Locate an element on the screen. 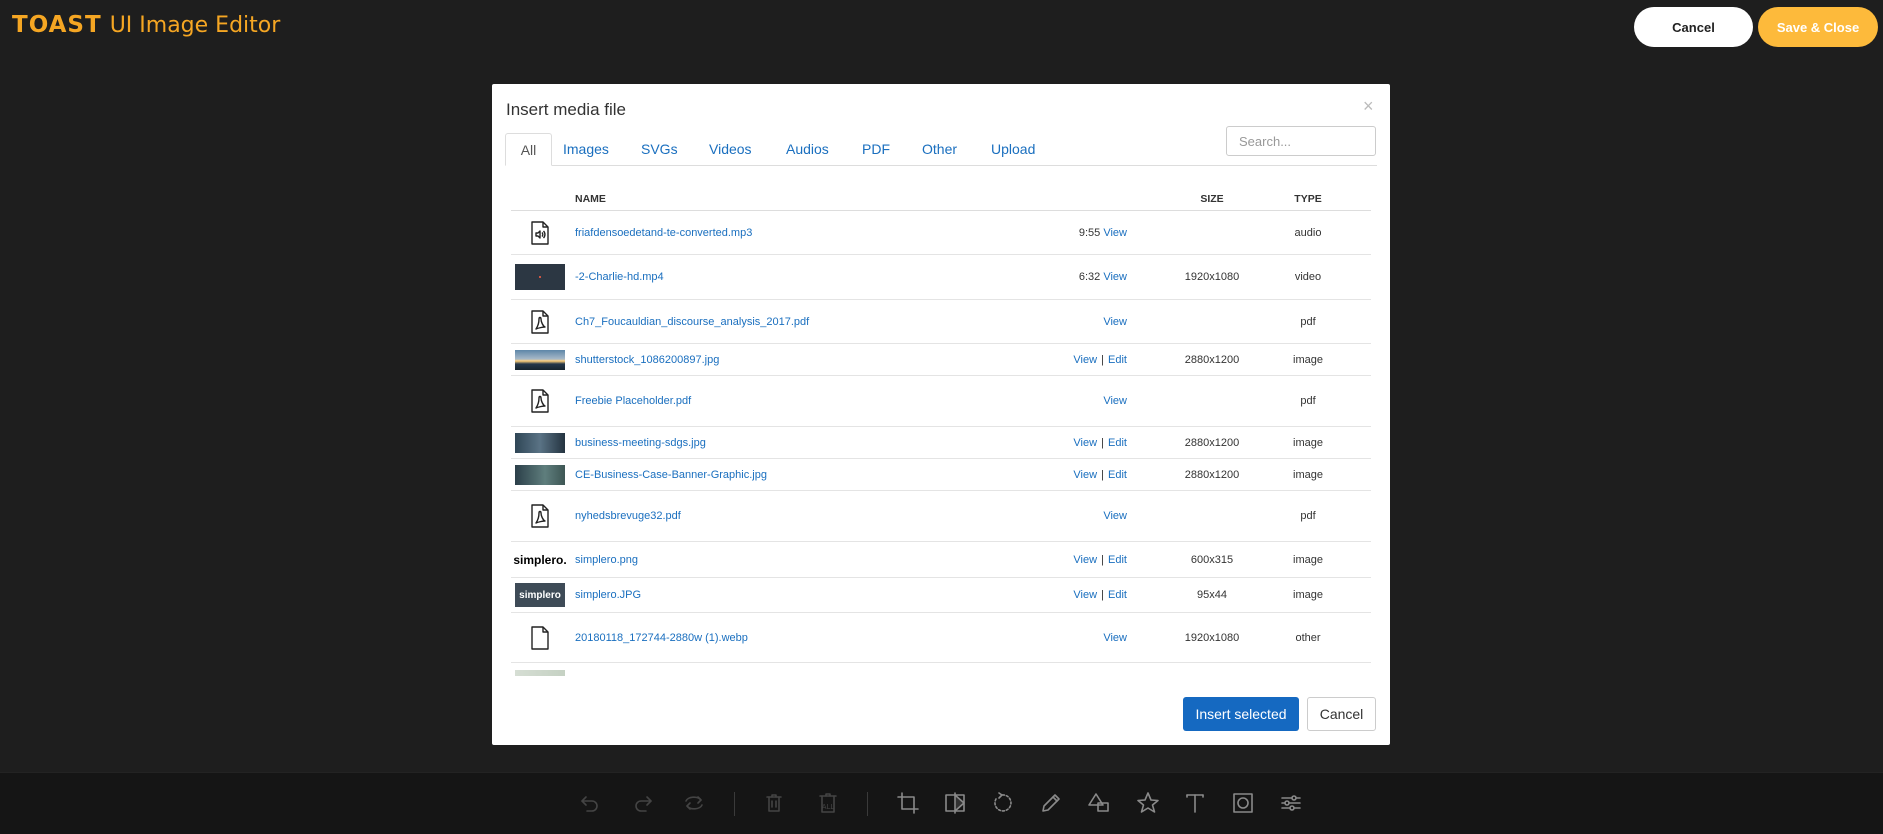  rotate-icon is located at coordinates (1003, 803).